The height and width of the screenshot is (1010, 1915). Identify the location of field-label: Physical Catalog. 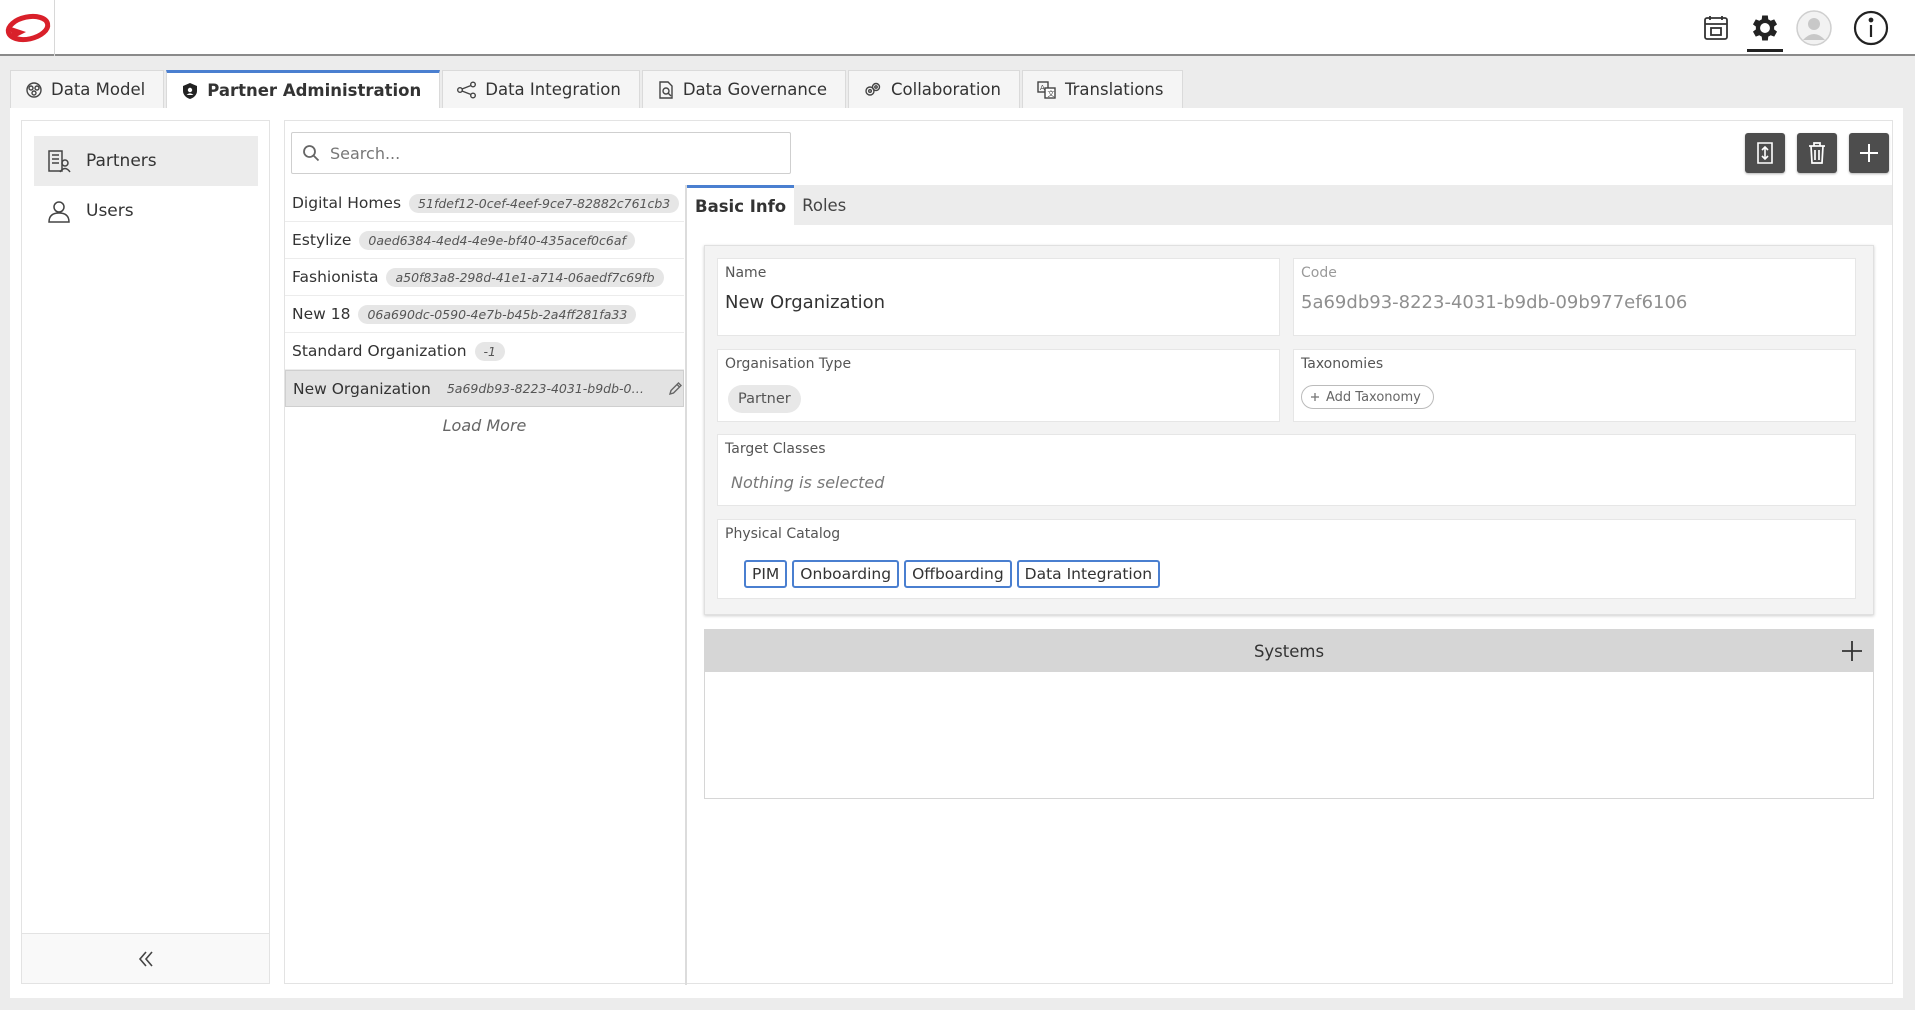
(783, 534).